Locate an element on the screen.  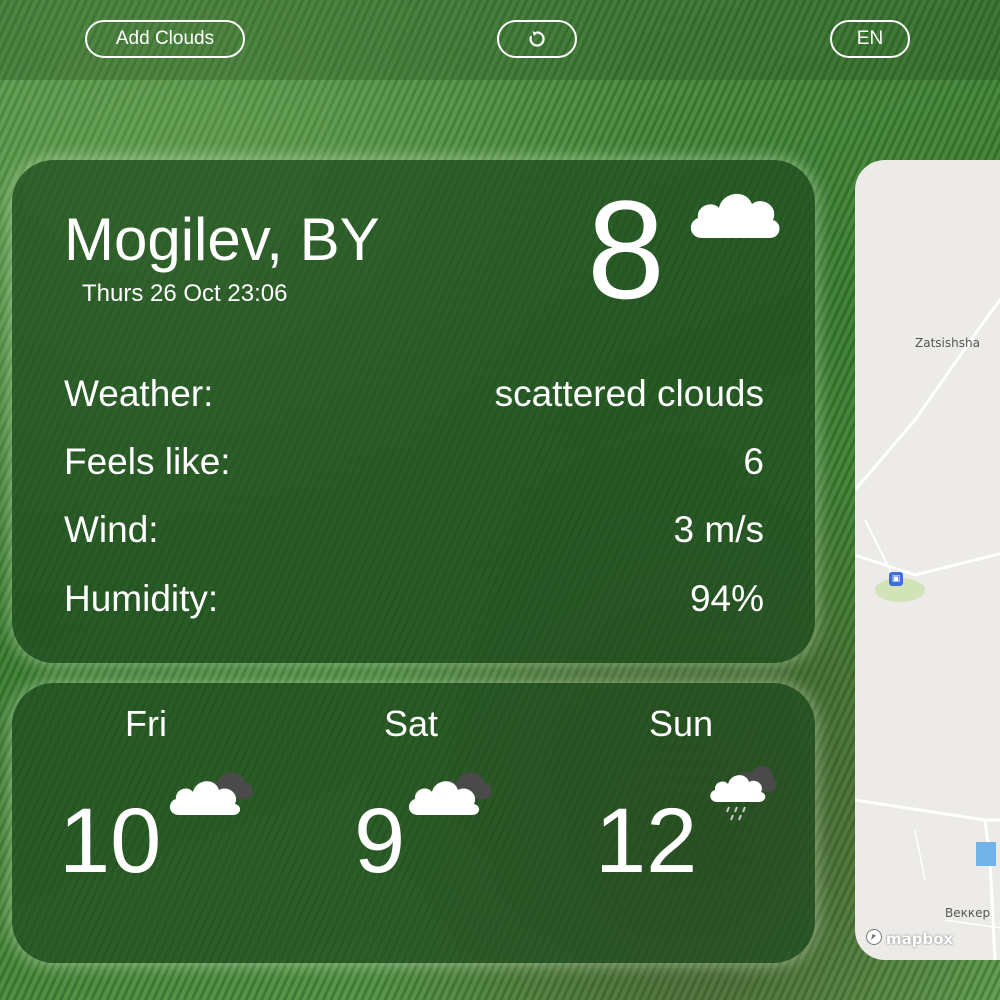
detail-row-feels-like: Feels like: 6 is located at coordinates (414, 466).